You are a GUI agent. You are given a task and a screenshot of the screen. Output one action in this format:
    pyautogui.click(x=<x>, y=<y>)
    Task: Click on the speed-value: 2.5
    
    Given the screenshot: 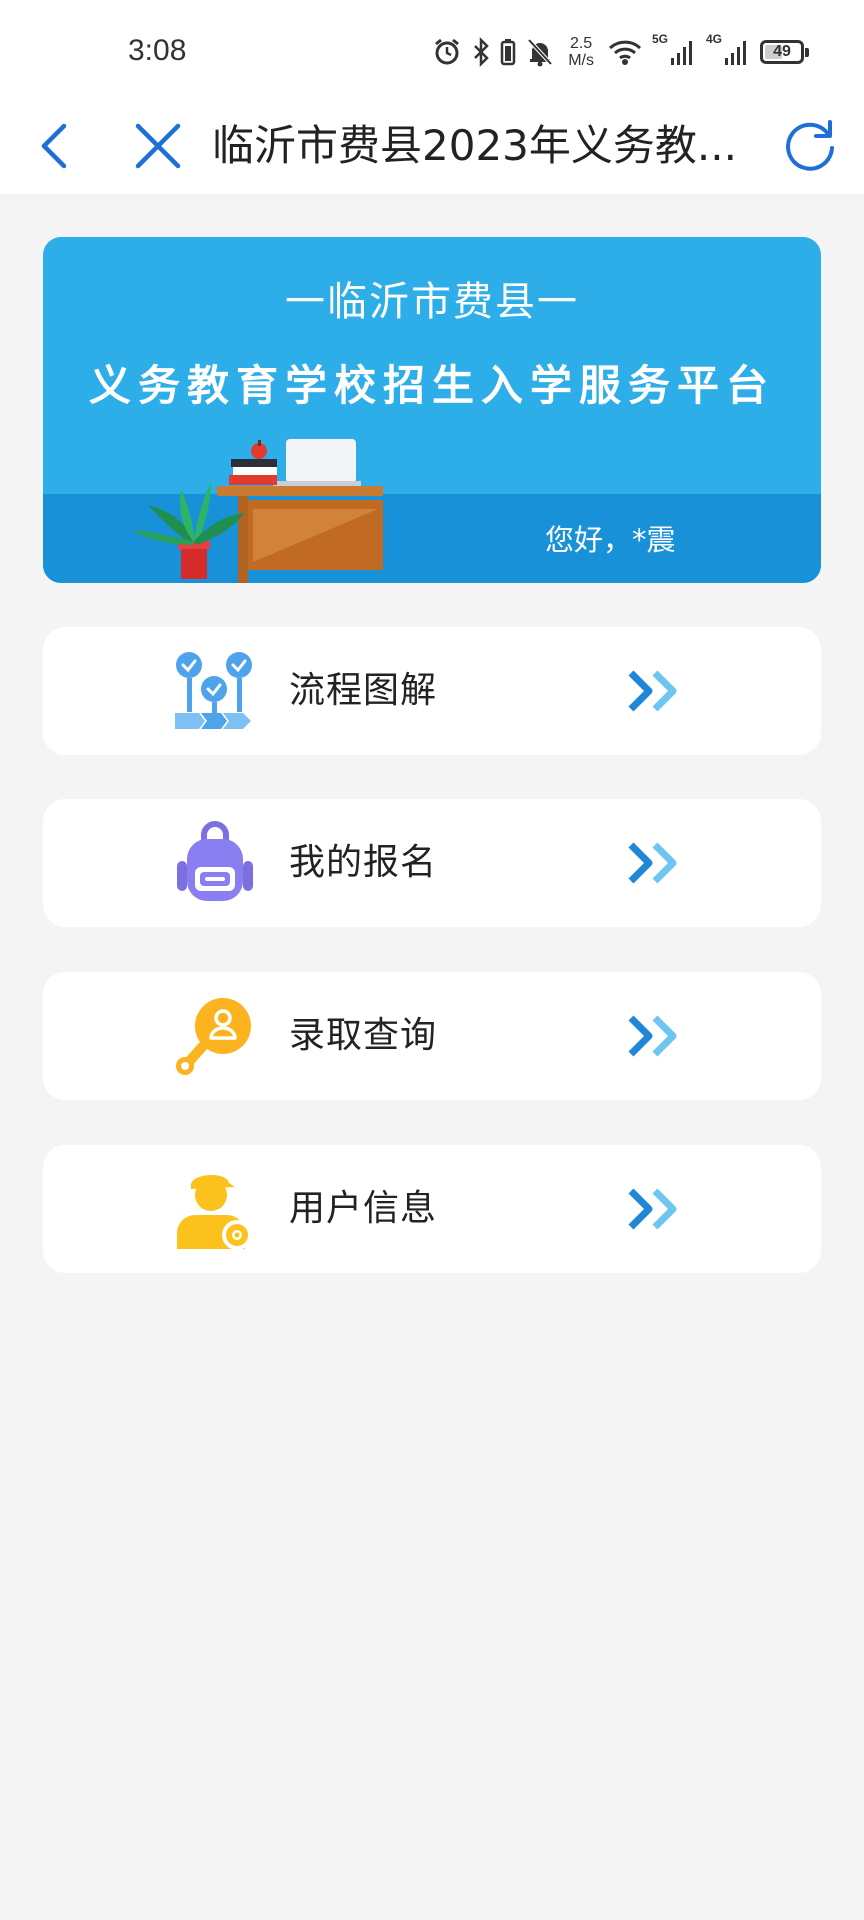 What is the action you would take?
    pyautogui.click(x=581, y=43)
    